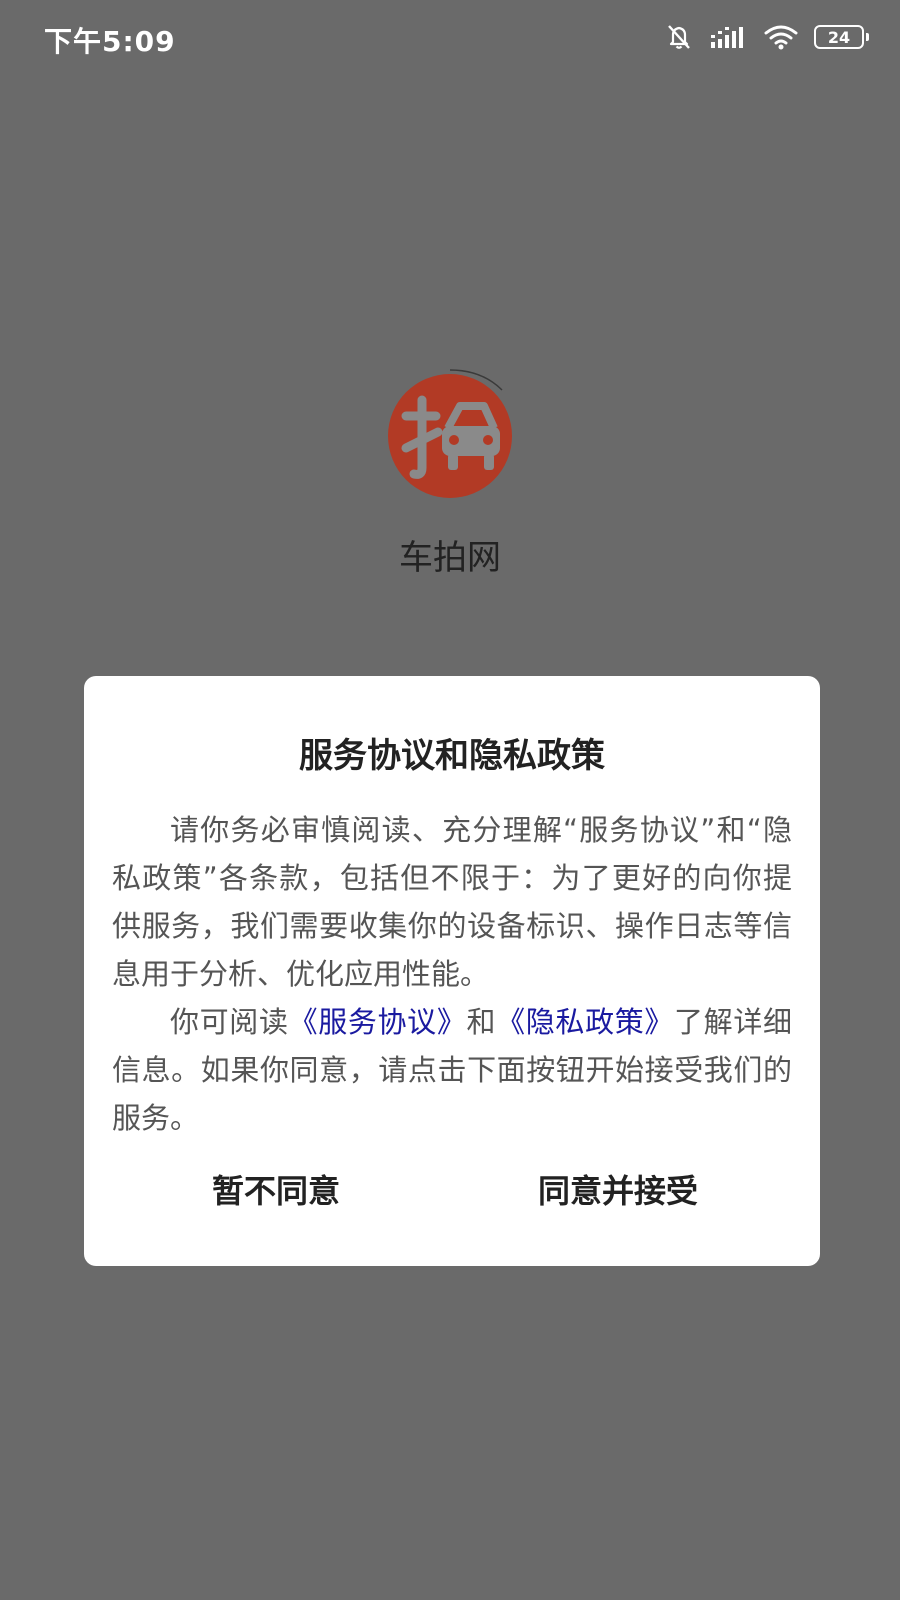 Image resolution: width=900 pixels, height=1600 pixels. Describe the element at coordinates (585, 1022) in the screenshot. I see `privacy-policy-link: 《隐私政策》` at that location.